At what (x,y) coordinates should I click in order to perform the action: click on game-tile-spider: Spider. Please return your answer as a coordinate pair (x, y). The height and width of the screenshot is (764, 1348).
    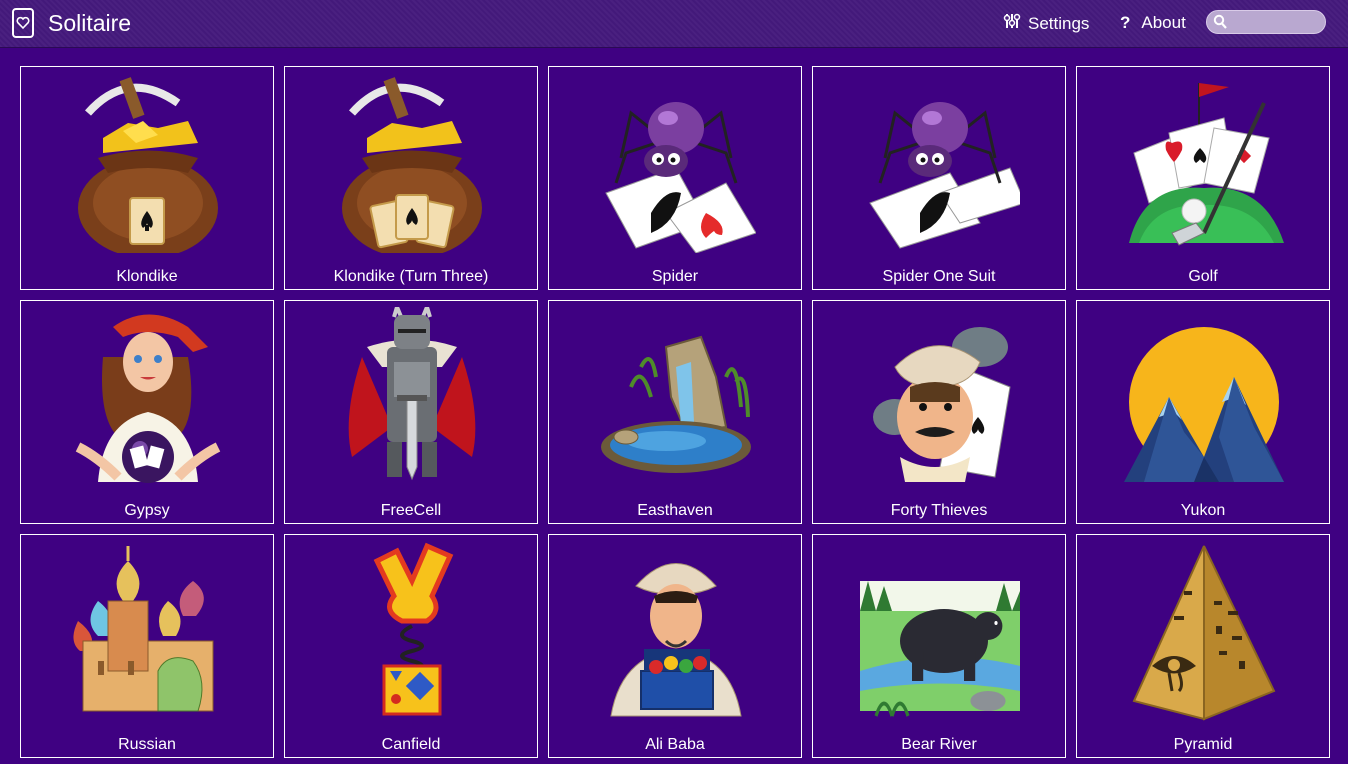
    Looking at the image, I should click on (675, 178).